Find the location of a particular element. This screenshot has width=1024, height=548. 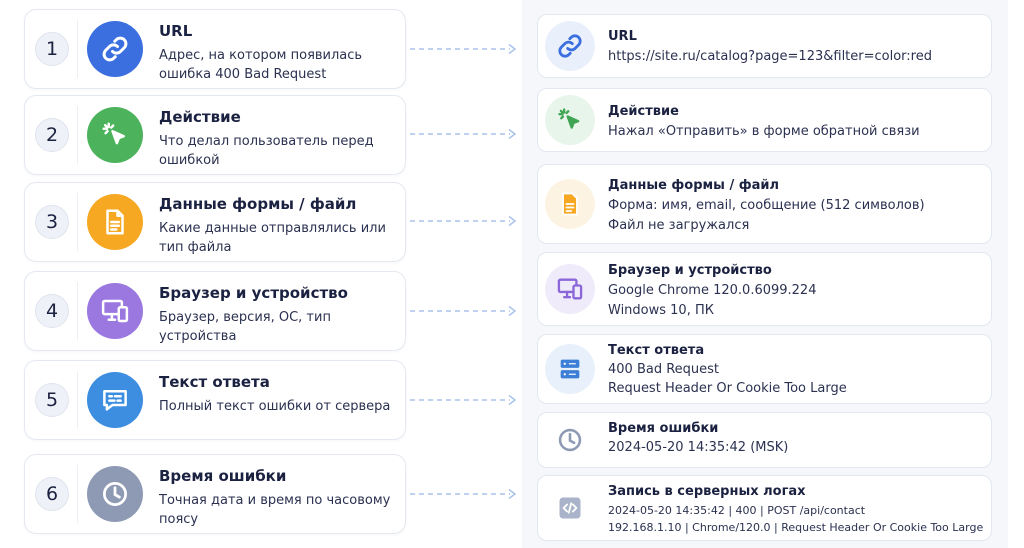

example-title: Время ошибки is located at coordinates (663, 428).